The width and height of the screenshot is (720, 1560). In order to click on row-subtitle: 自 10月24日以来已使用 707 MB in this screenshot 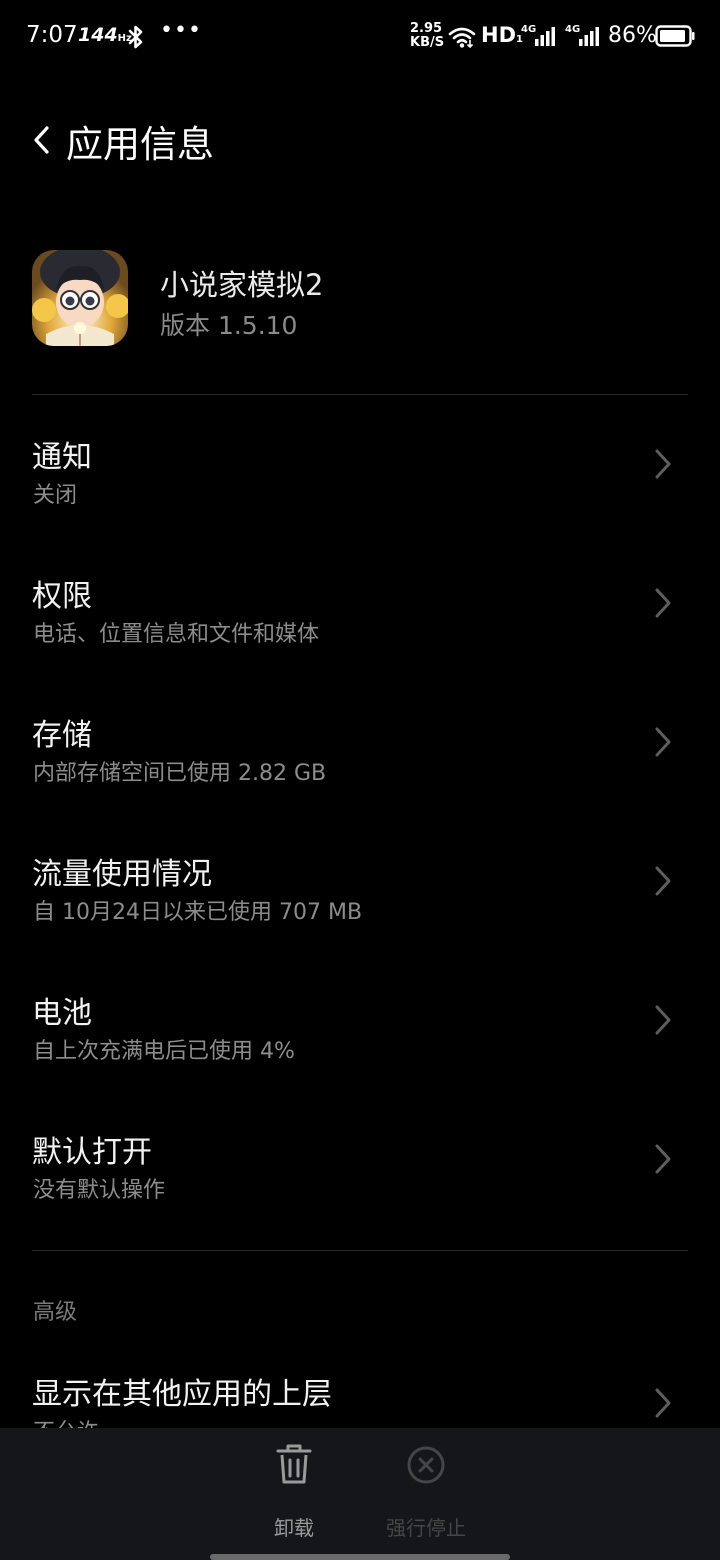, I will do `click(198, 912)`.